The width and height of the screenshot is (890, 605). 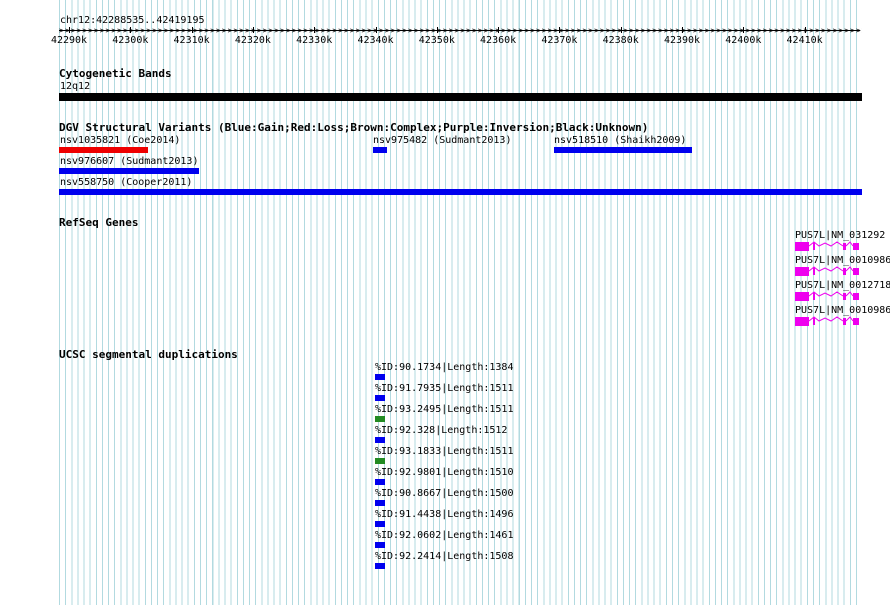 I want to click on segdup-label: %ID:93.1833|Length:1511, so click(x=444, y=451).